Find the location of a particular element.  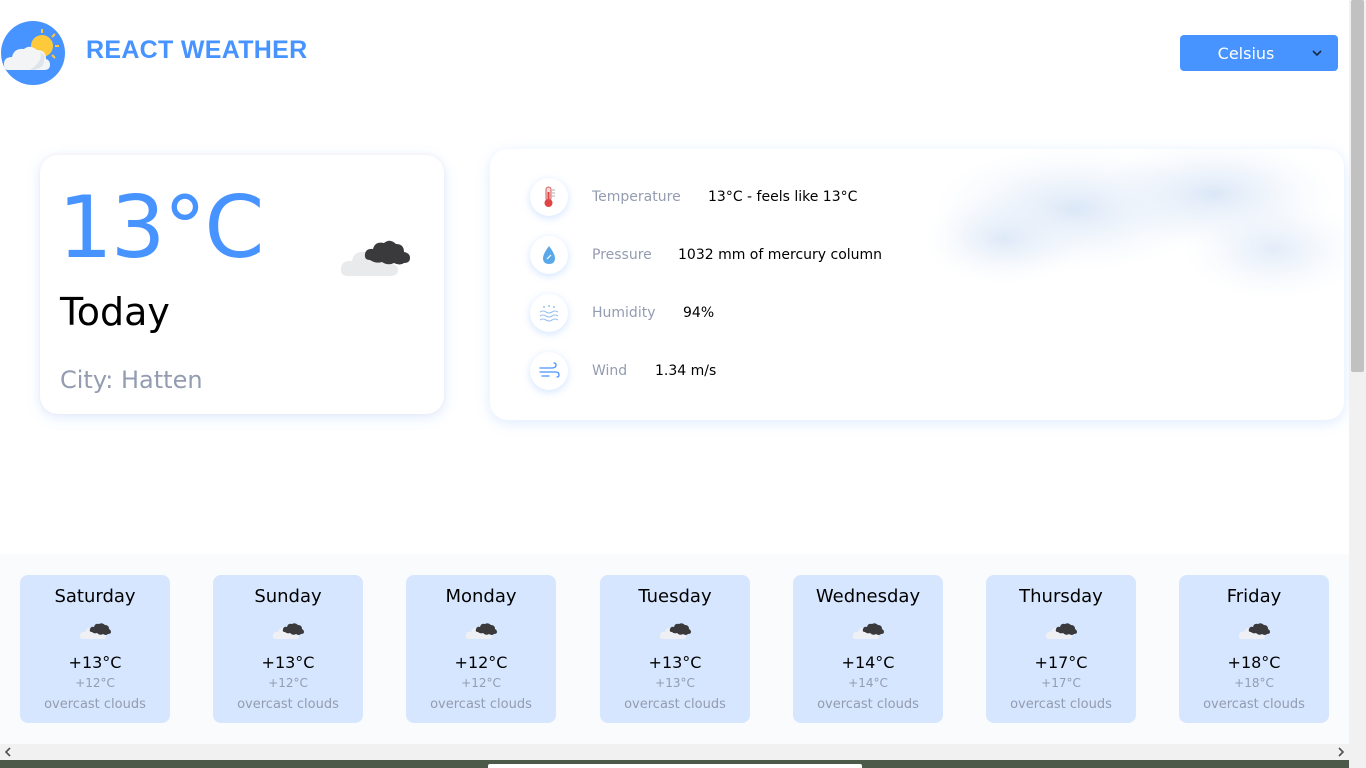

forecast-day: Tuesday is located at coordinates (675, 596).